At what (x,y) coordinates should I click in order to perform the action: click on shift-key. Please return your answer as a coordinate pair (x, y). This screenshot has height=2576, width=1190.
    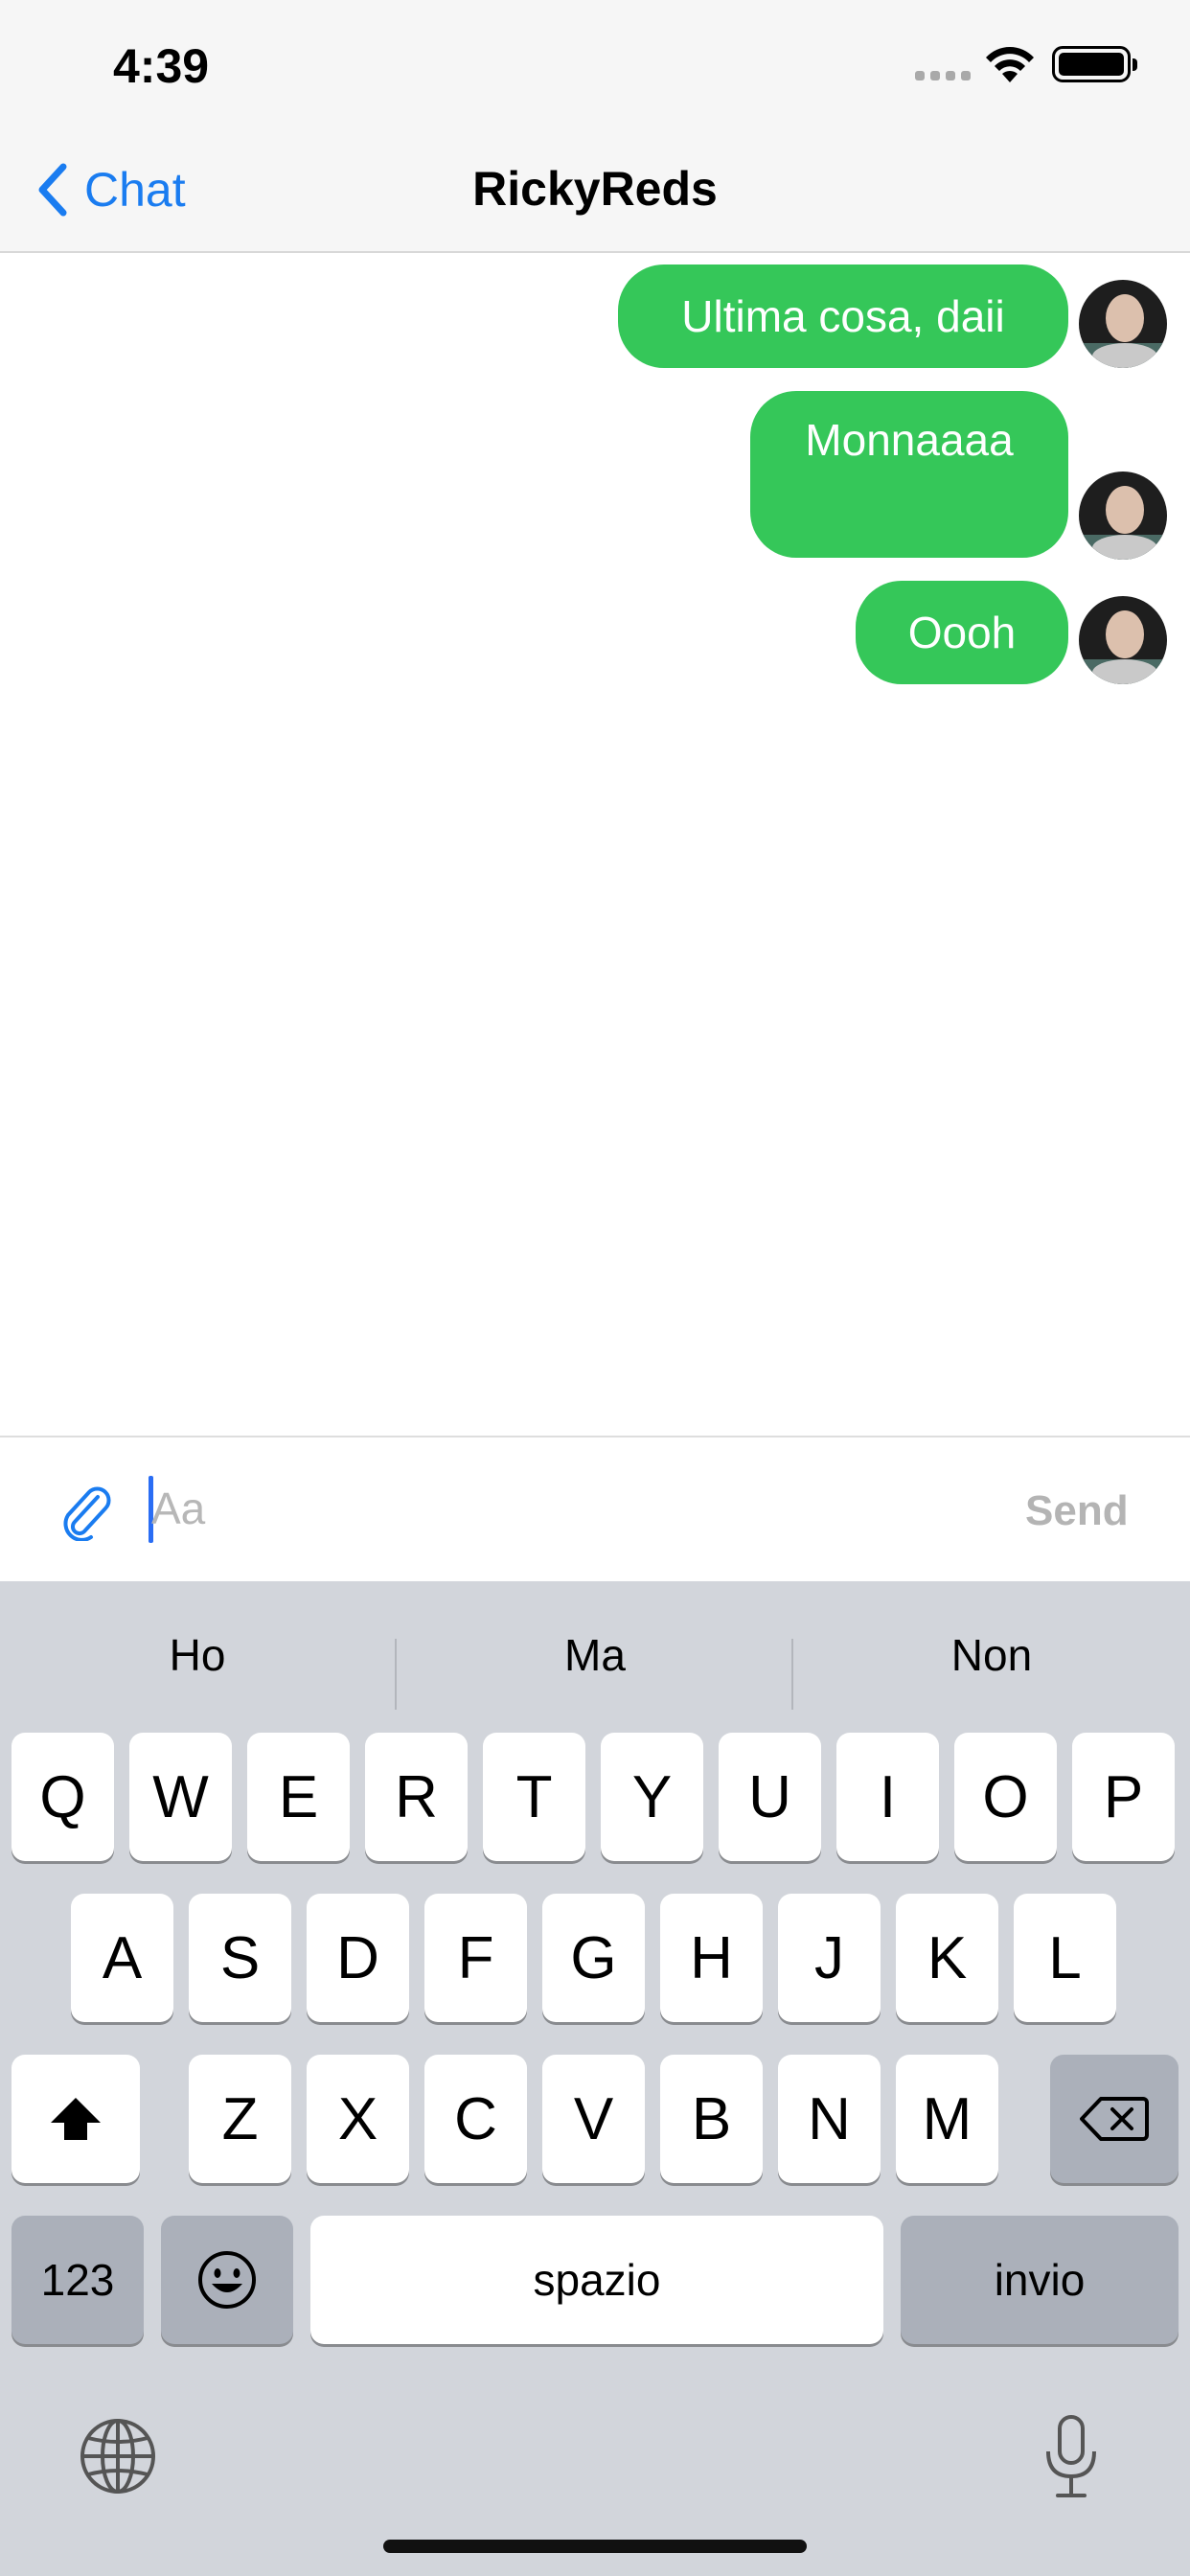
    Looking at the image, I should click on (76, 2119).